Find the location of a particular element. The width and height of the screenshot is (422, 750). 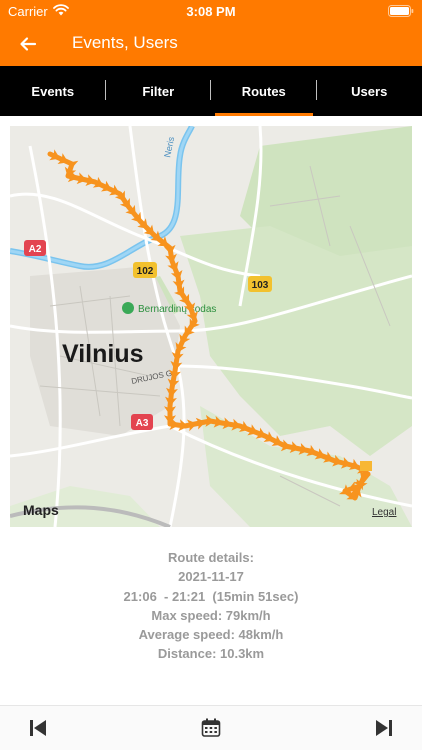

bottom-toolbar is located at coordinates (211, 727).